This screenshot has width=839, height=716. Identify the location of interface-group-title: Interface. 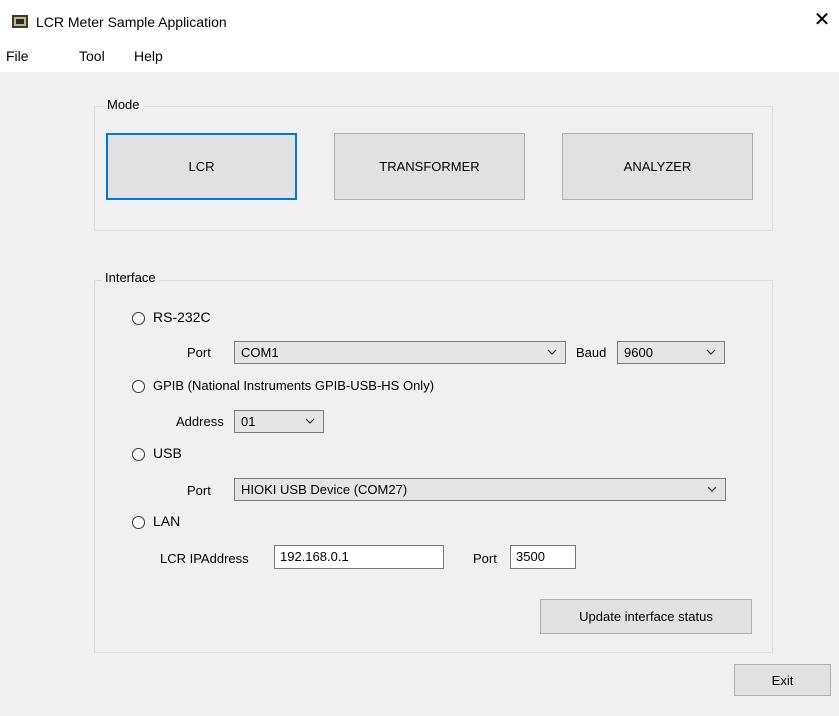
(130, 277).